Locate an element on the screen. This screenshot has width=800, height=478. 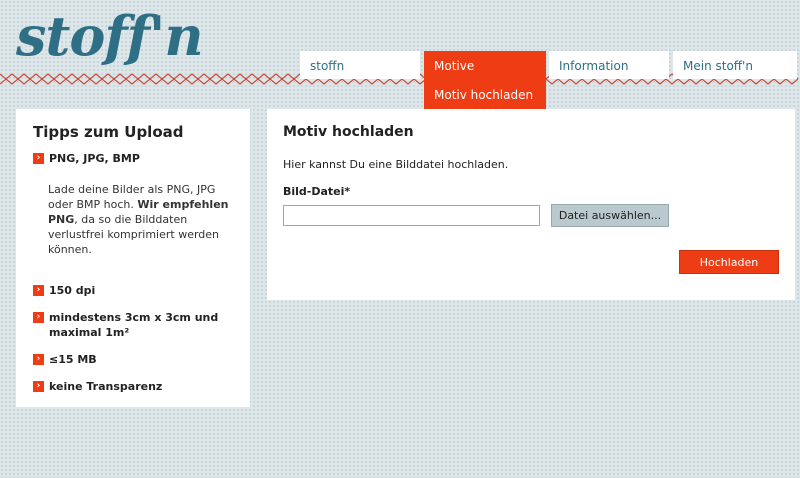
tab-label: Mein stoff'n is located at coordinates (718, 66).